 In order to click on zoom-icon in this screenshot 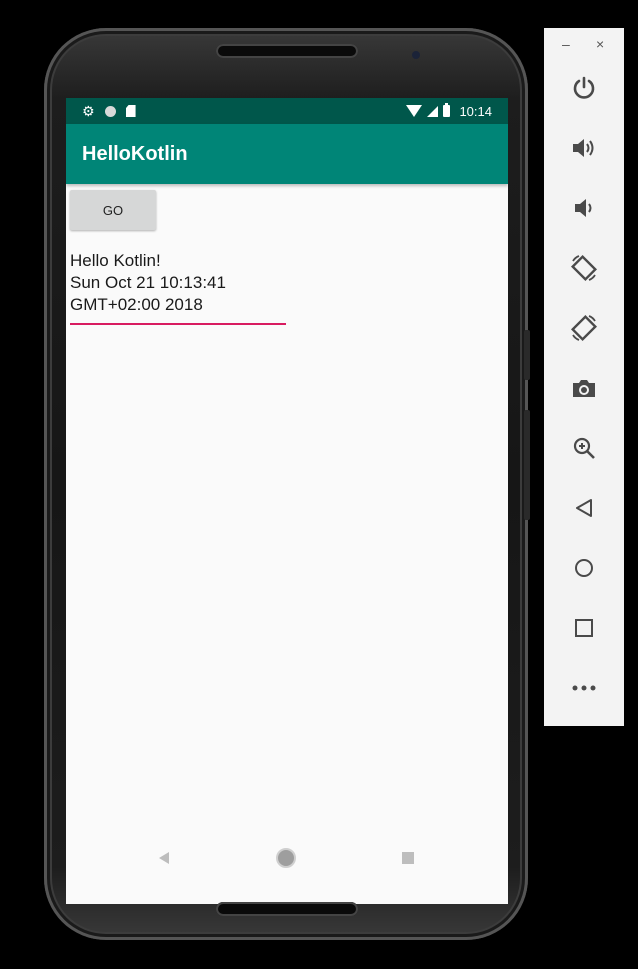, I will do `click(584, 448)`.